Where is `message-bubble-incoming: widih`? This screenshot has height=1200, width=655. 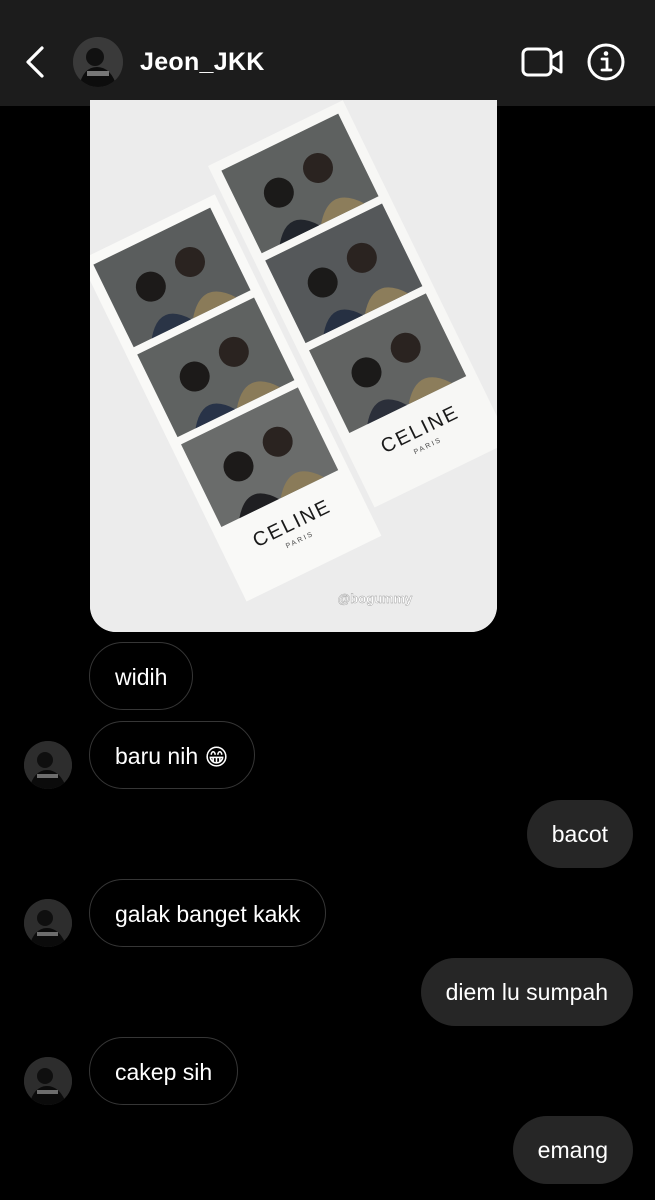
message-bubble-incoming: widih is located at coordinates (141, 676).